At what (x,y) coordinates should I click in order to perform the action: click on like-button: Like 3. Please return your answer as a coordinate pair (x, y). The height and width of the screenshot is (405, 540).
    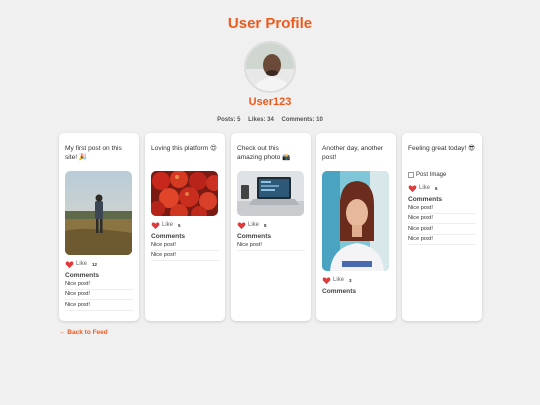
    Looking at the image, I should click on (356, 280).